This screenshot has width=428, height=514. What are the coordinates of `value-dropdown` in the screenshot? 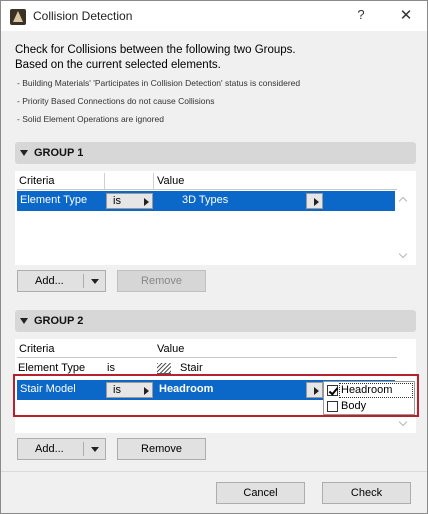 It's located at (314, 201).